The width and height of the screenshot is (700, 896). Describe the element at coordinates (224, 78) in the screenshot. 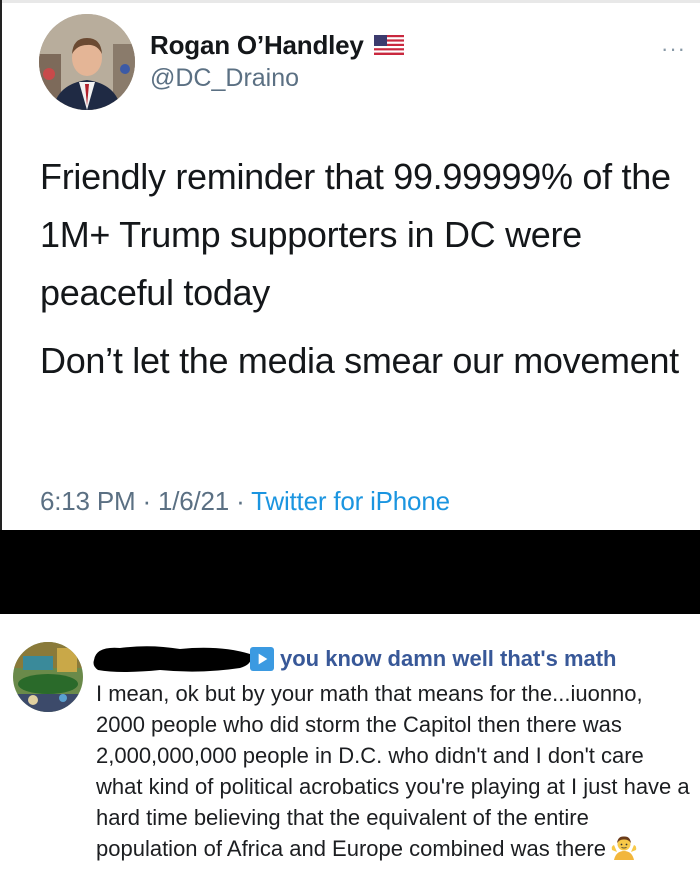

I see `user-handle: @DC_Draino` at that location.